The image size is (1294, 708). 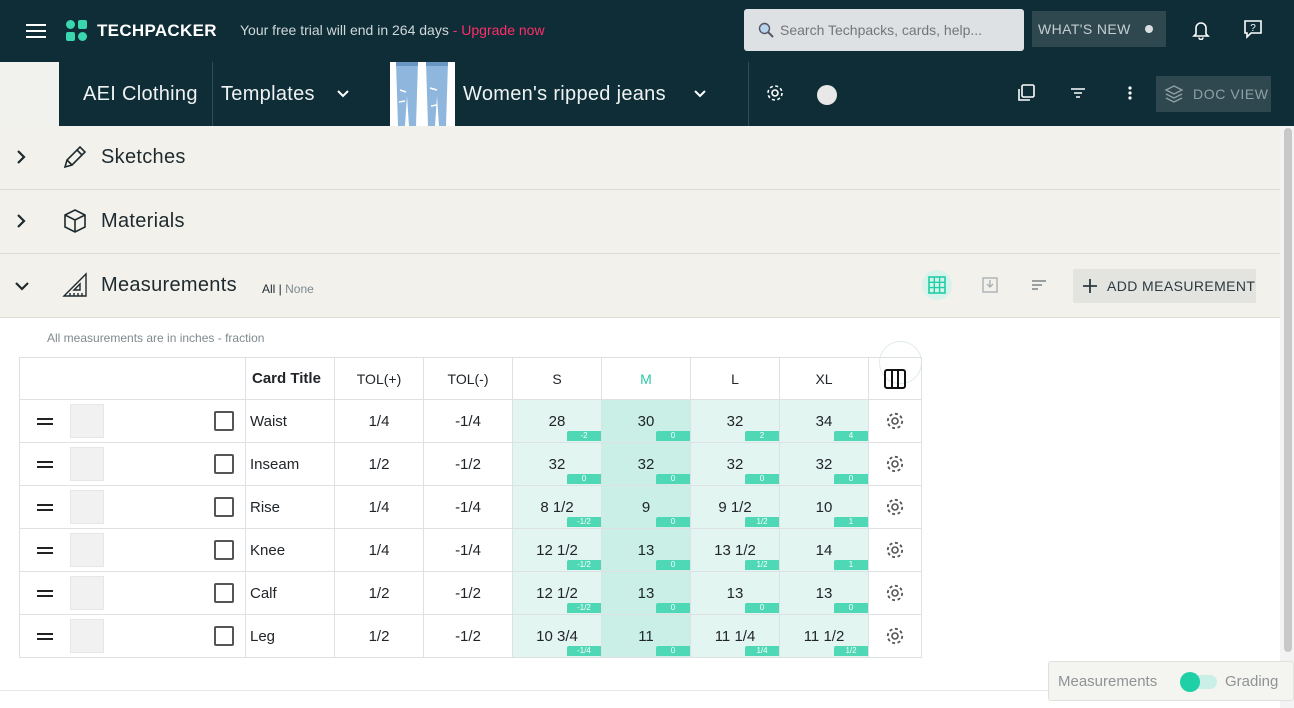 I want to click on measurement-title: Calf, so click(x=290, y=593).